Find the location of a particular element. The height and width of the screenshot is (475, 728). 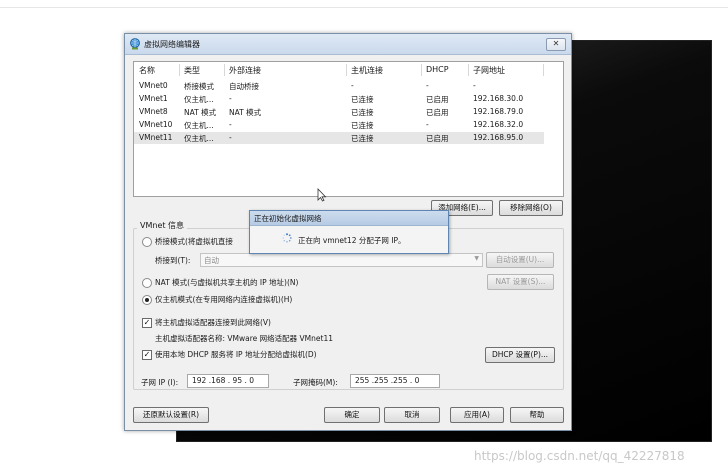

dialog-title: 虚拟网络编辑器 is located at coordinates (172, 44).